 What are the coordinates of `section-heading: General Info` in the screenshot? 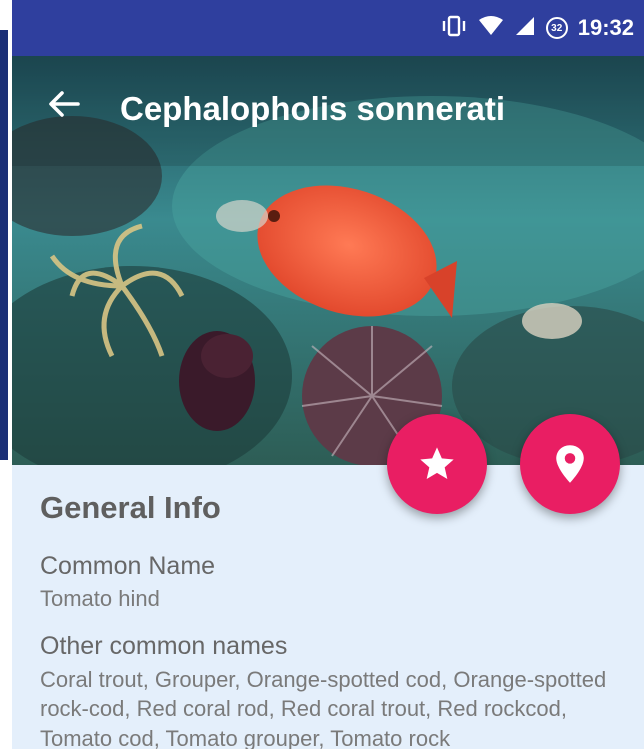 It's located at (130, 507).